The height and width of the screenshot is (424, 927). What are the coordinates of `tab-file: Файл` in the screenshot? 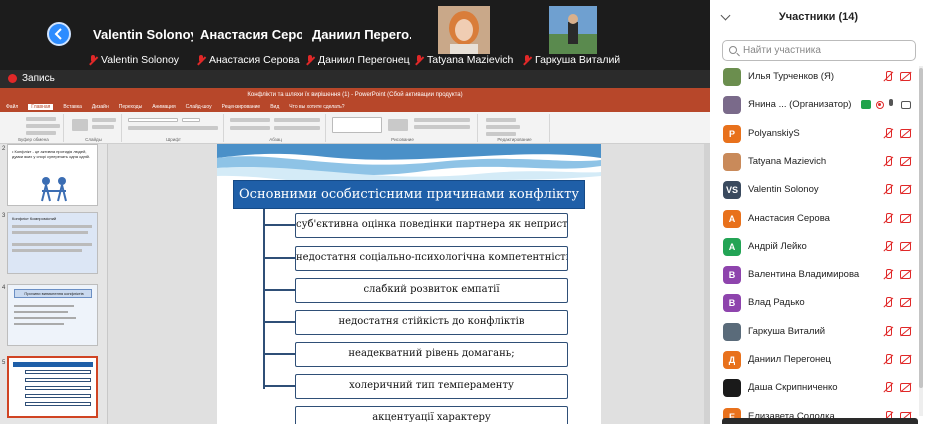 It's located at (12, 107).